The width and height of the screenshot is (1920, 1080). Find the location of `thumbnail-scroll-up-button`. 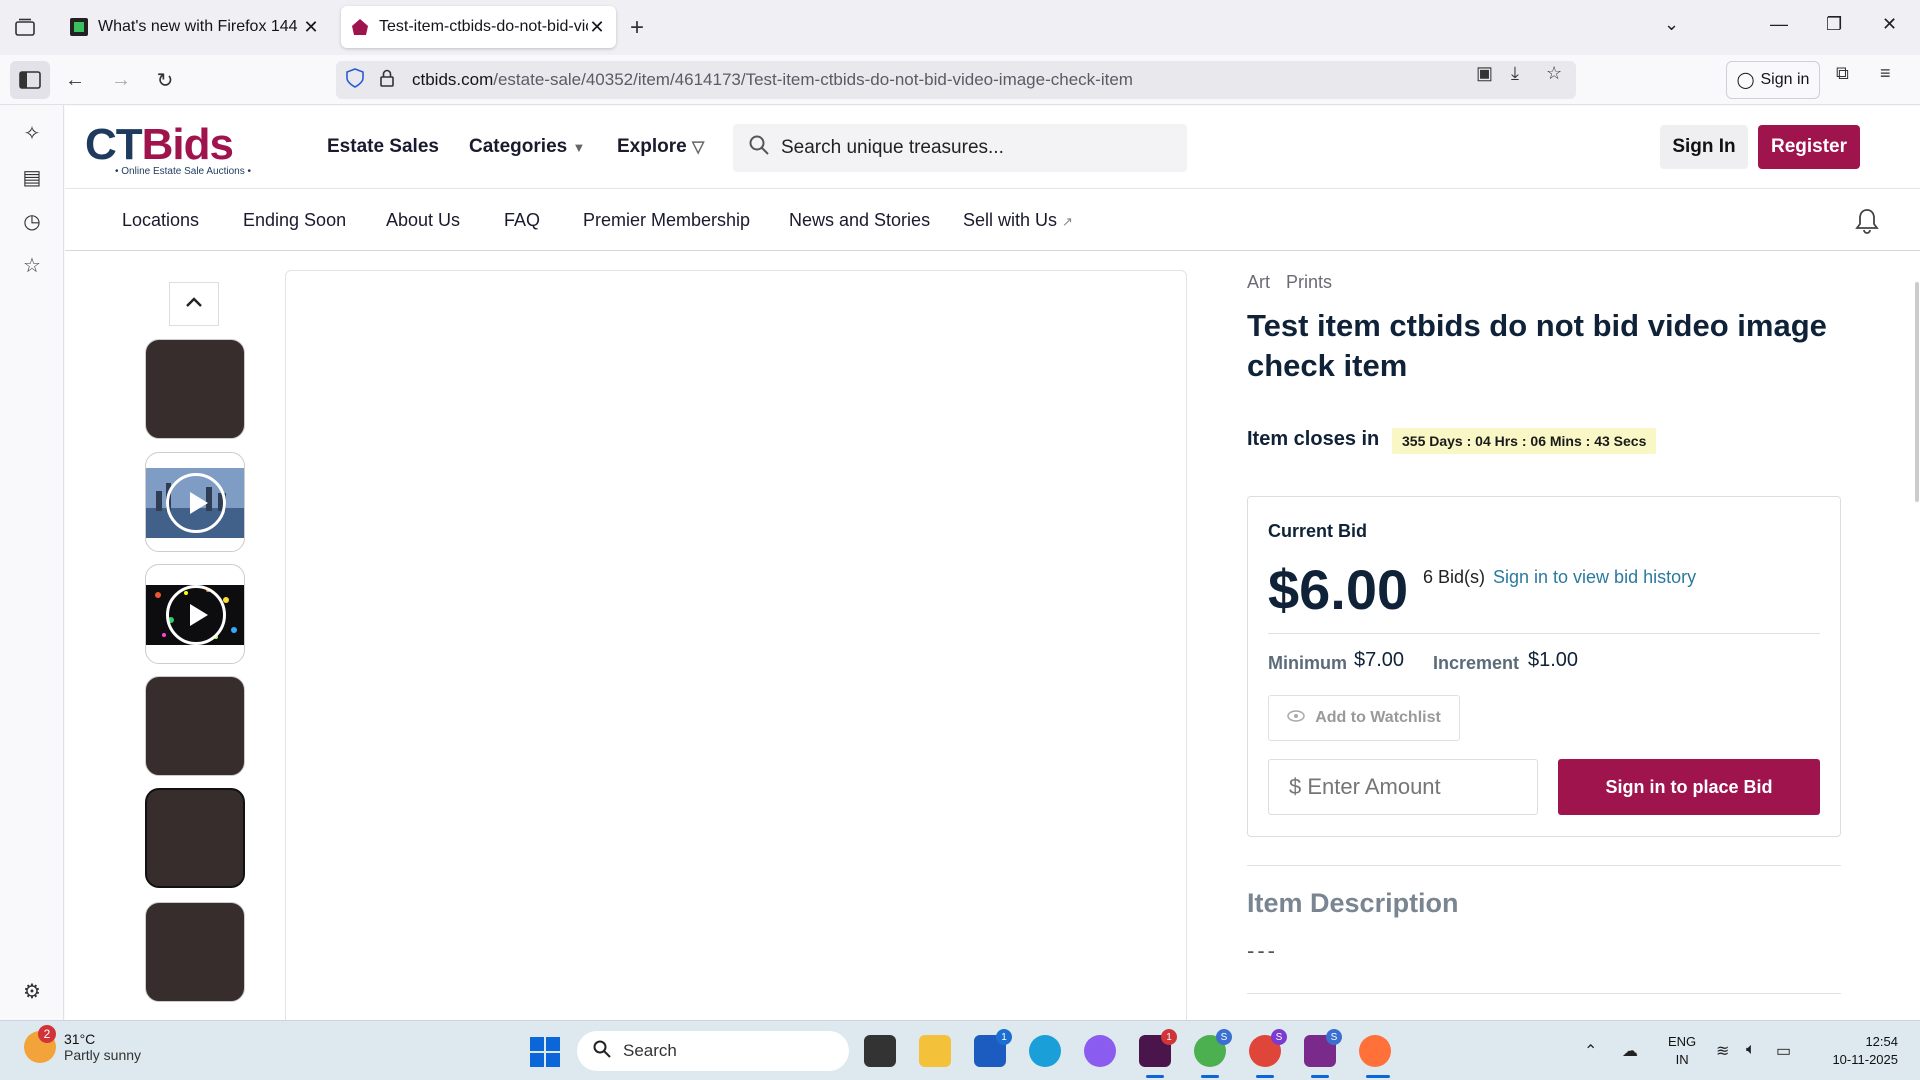

thumbnail-scroll-up-button is located at coordinates (194, 304).